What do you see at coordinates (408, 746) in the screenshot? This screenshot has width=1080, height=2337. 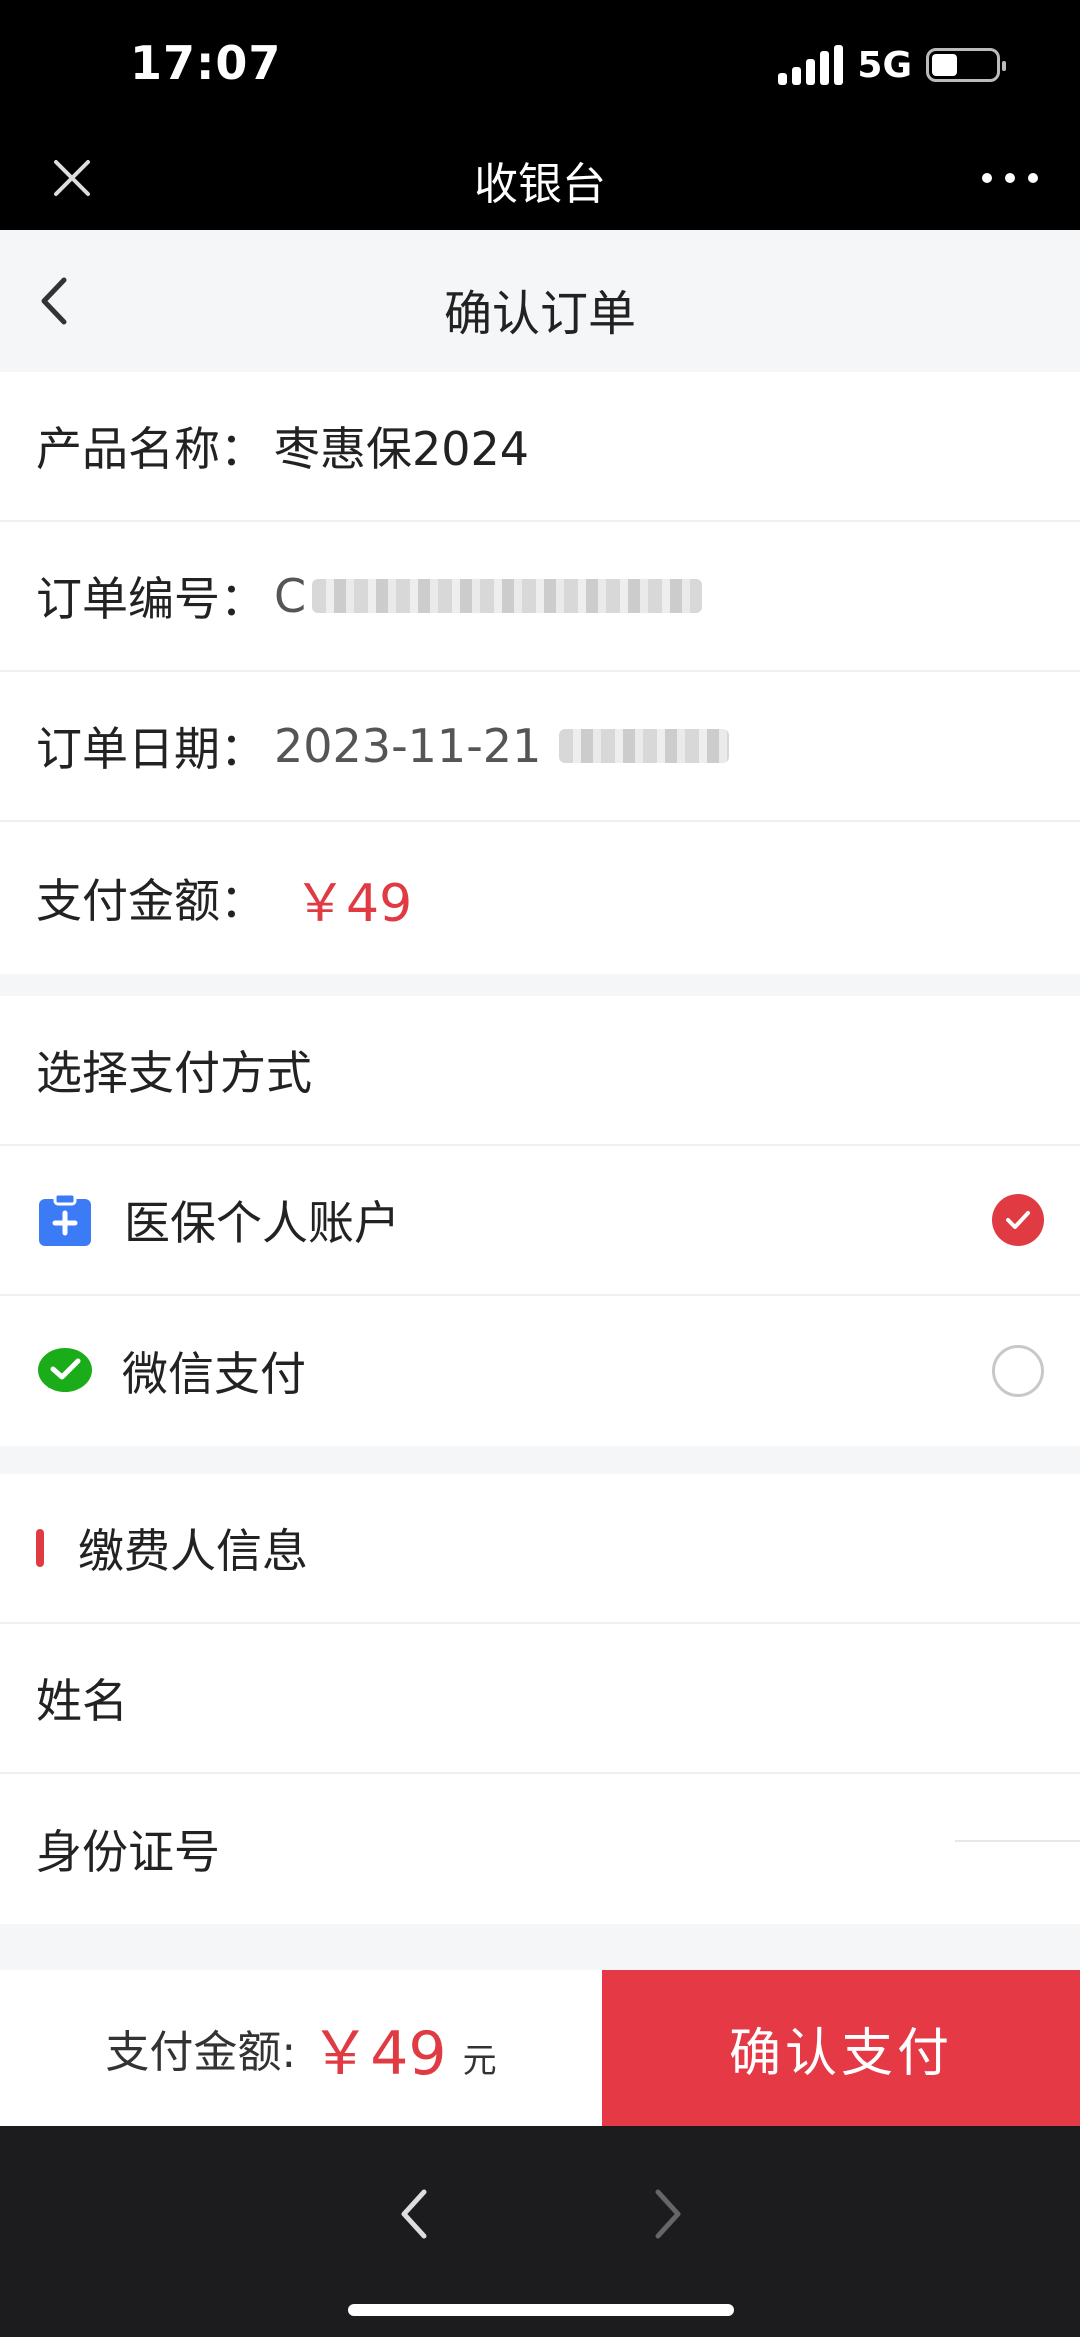 I see `order-date: 2023-11-21` at bounding box center [408, 746].